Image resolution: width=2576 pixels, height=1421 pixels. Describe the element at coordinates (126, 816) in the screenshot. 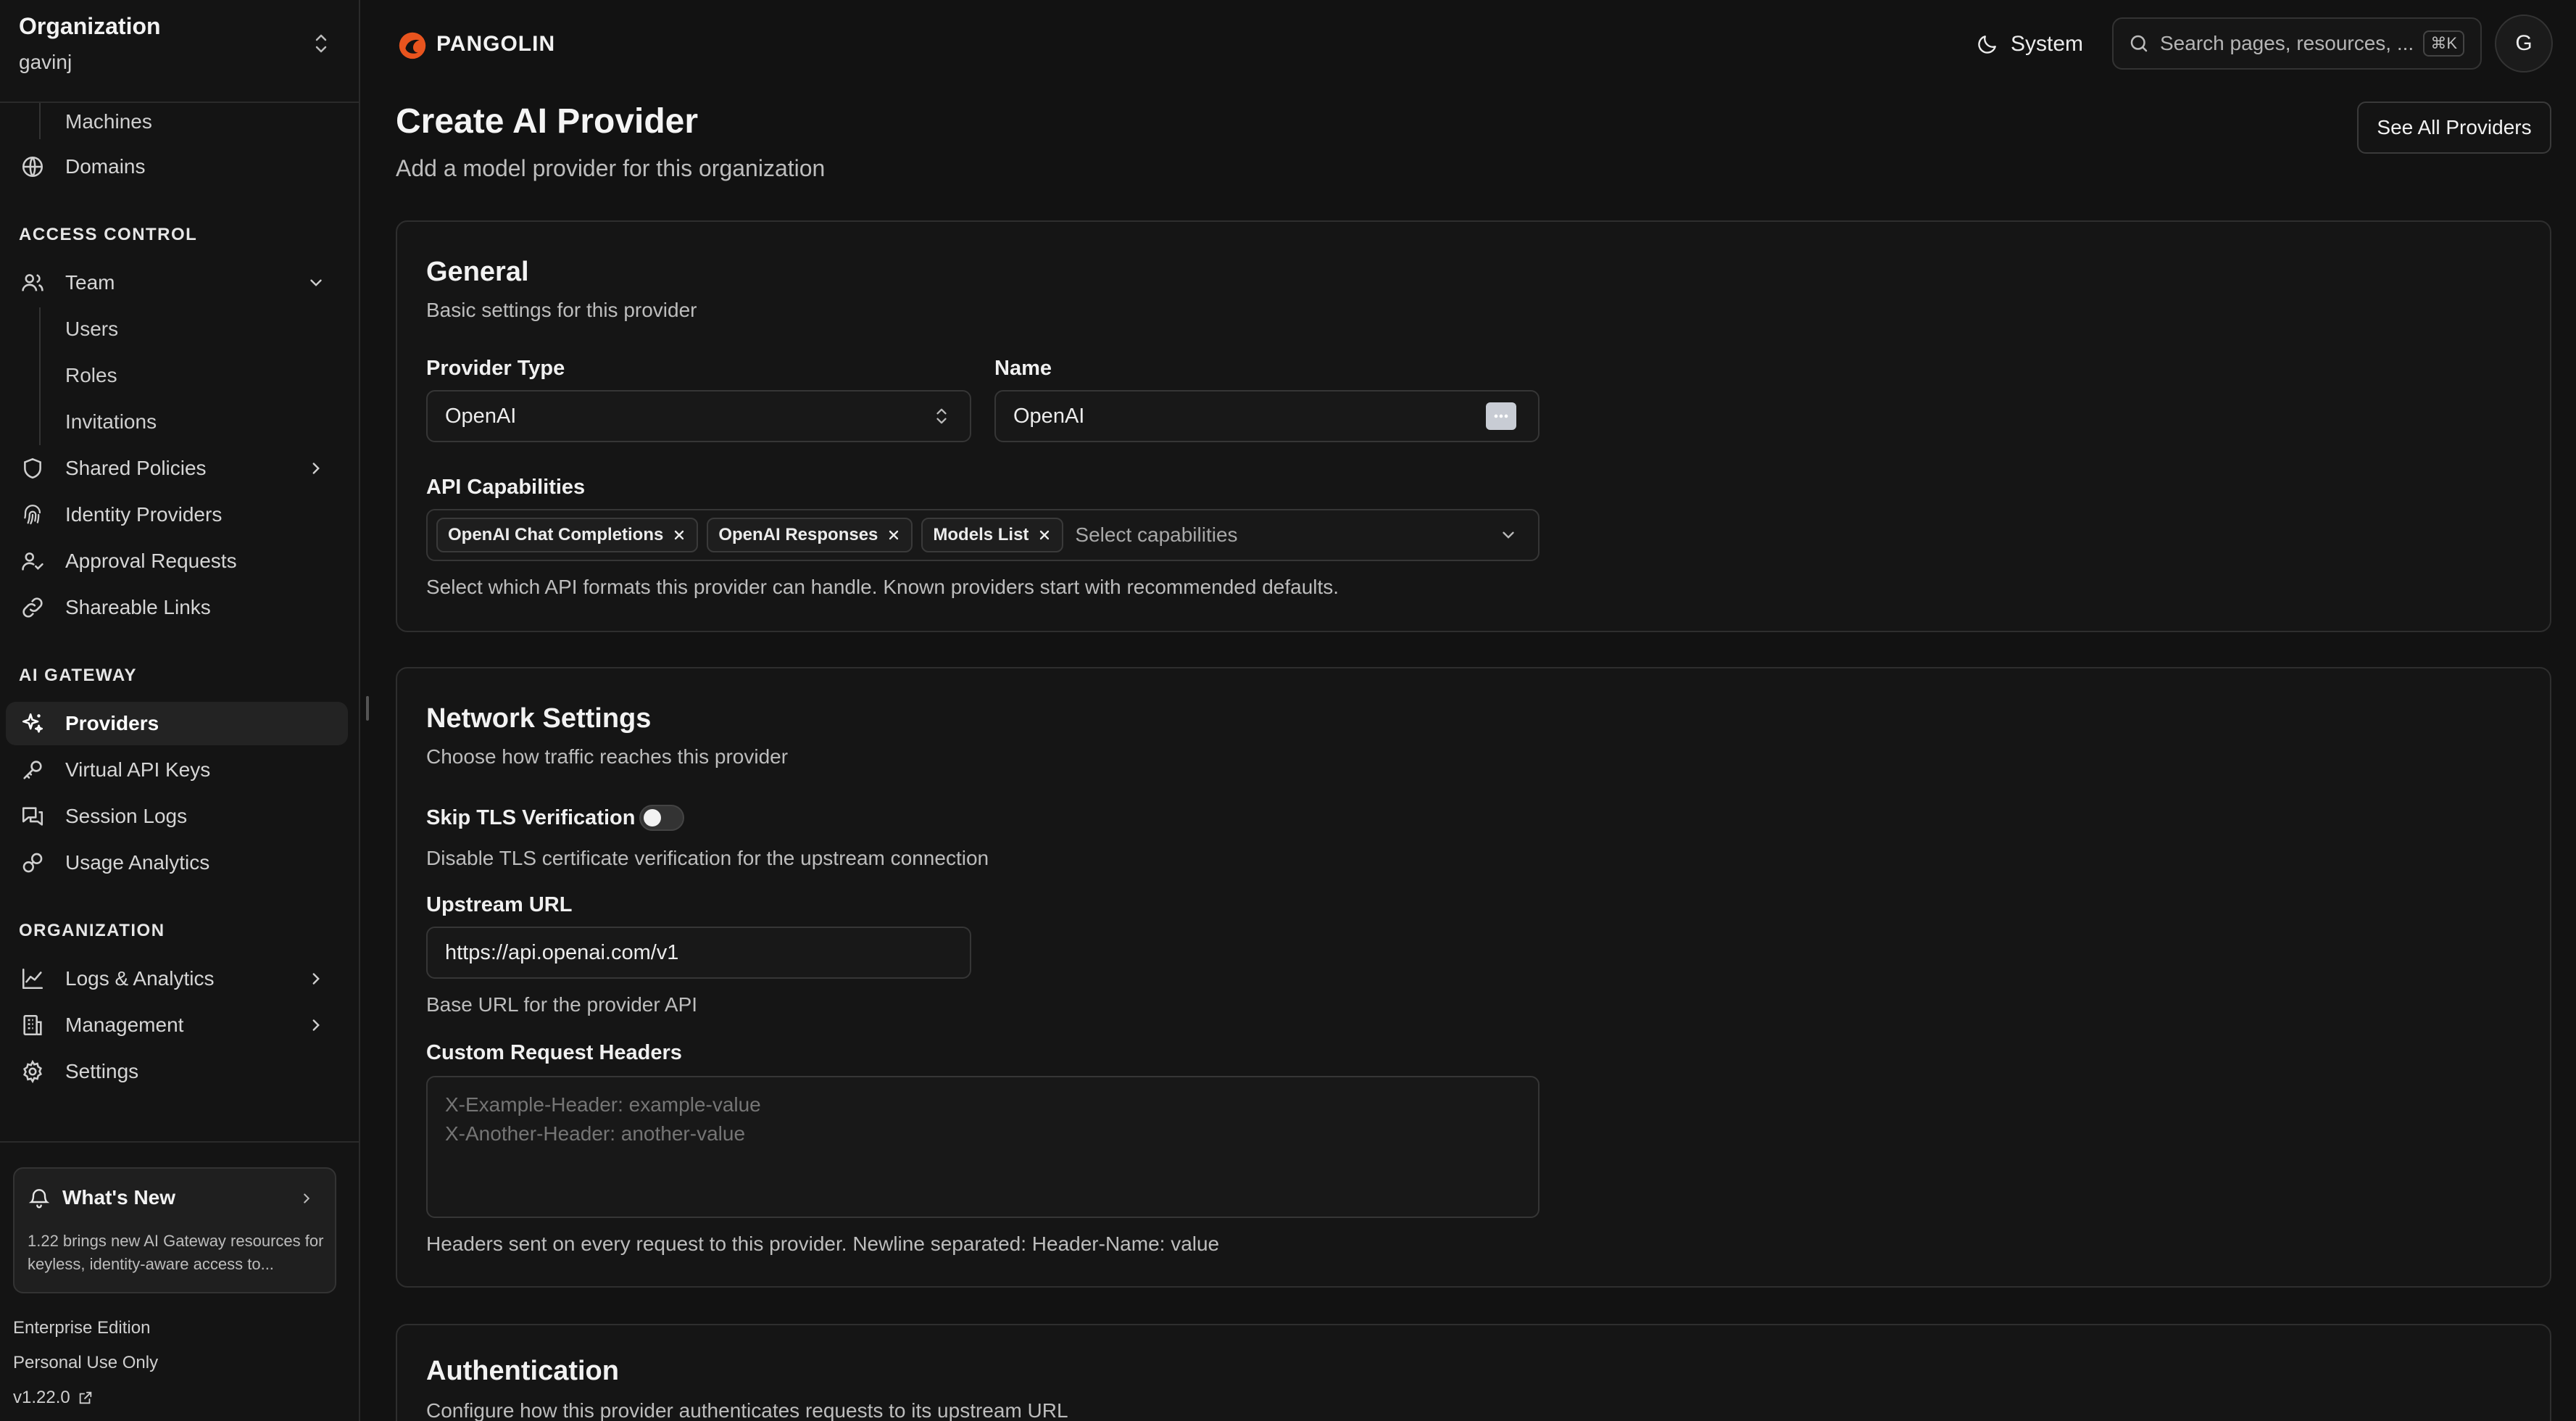

I see `sidebar-item-label: Session Logs` at that location.